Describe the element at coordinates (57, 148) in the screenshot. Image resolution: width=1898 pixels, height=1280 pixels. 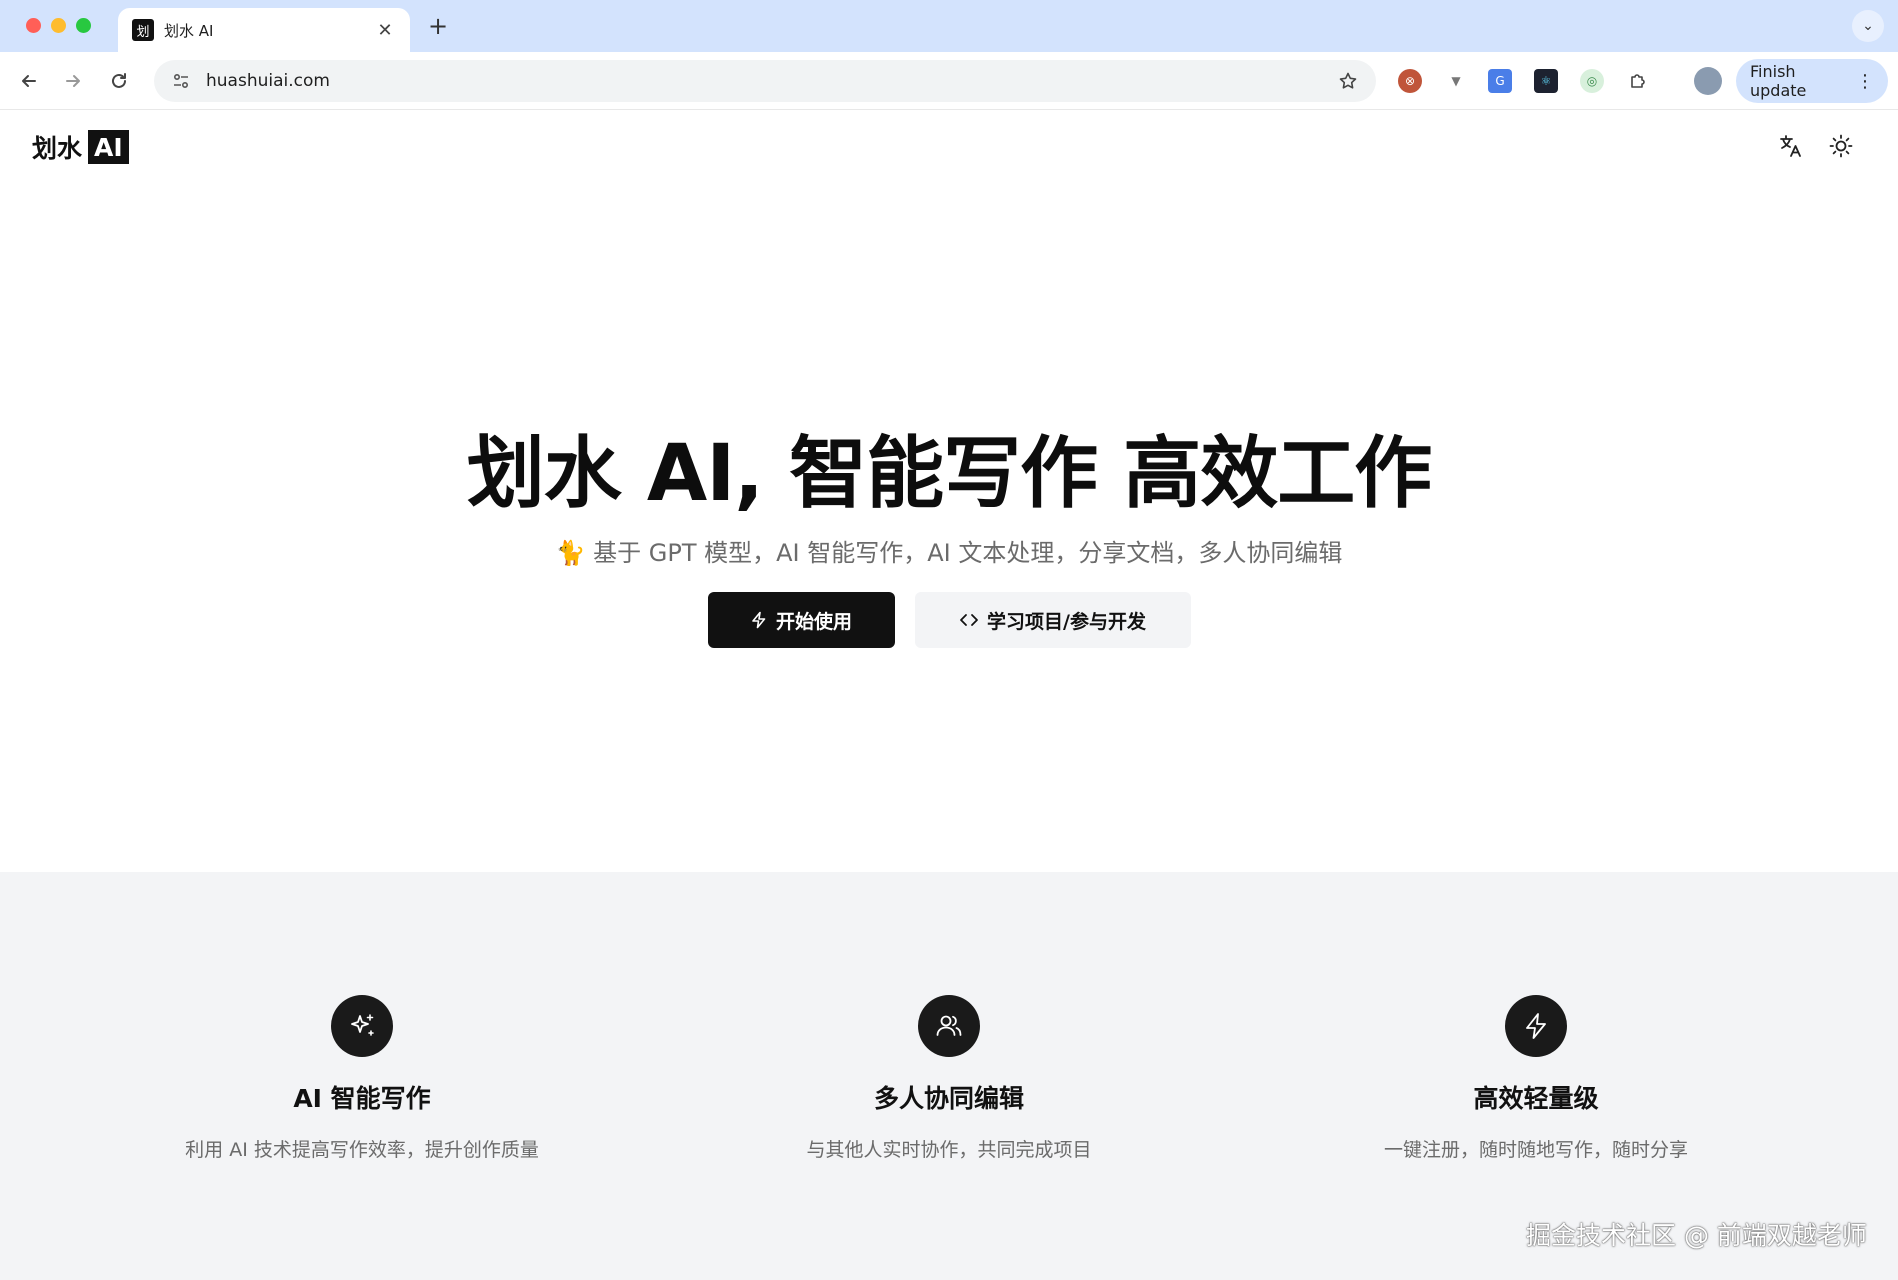
I see `logo-text: 划水` at that location.